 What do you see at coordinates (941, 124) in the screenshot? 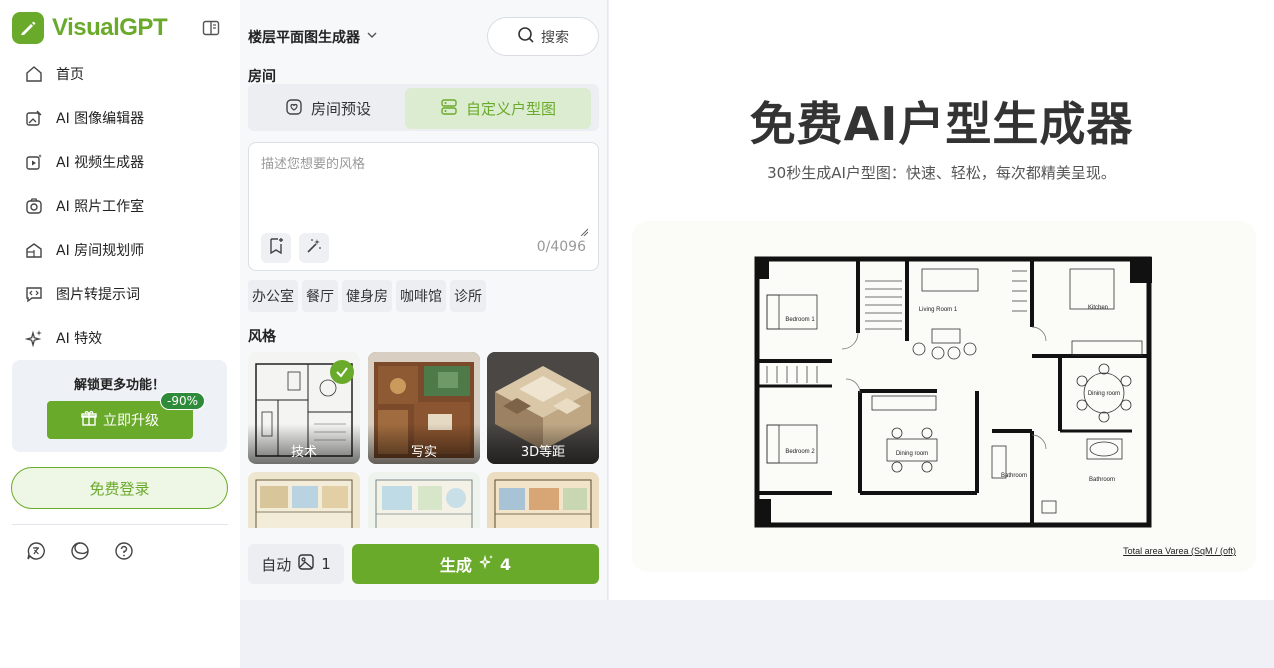
I see `page-title: 免费AI户型生成器` at bounding box center [941, 124].